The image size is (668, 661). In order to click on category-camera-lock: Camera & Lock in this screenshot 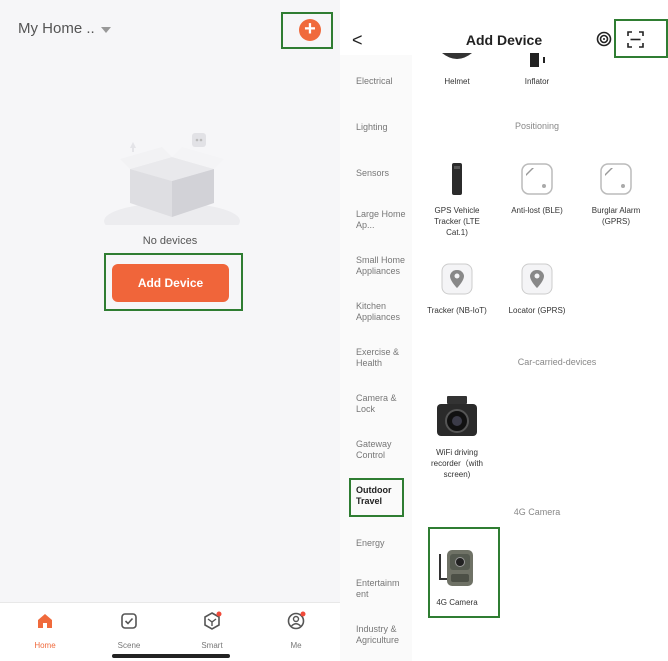, I will do `click(384, 404)`.